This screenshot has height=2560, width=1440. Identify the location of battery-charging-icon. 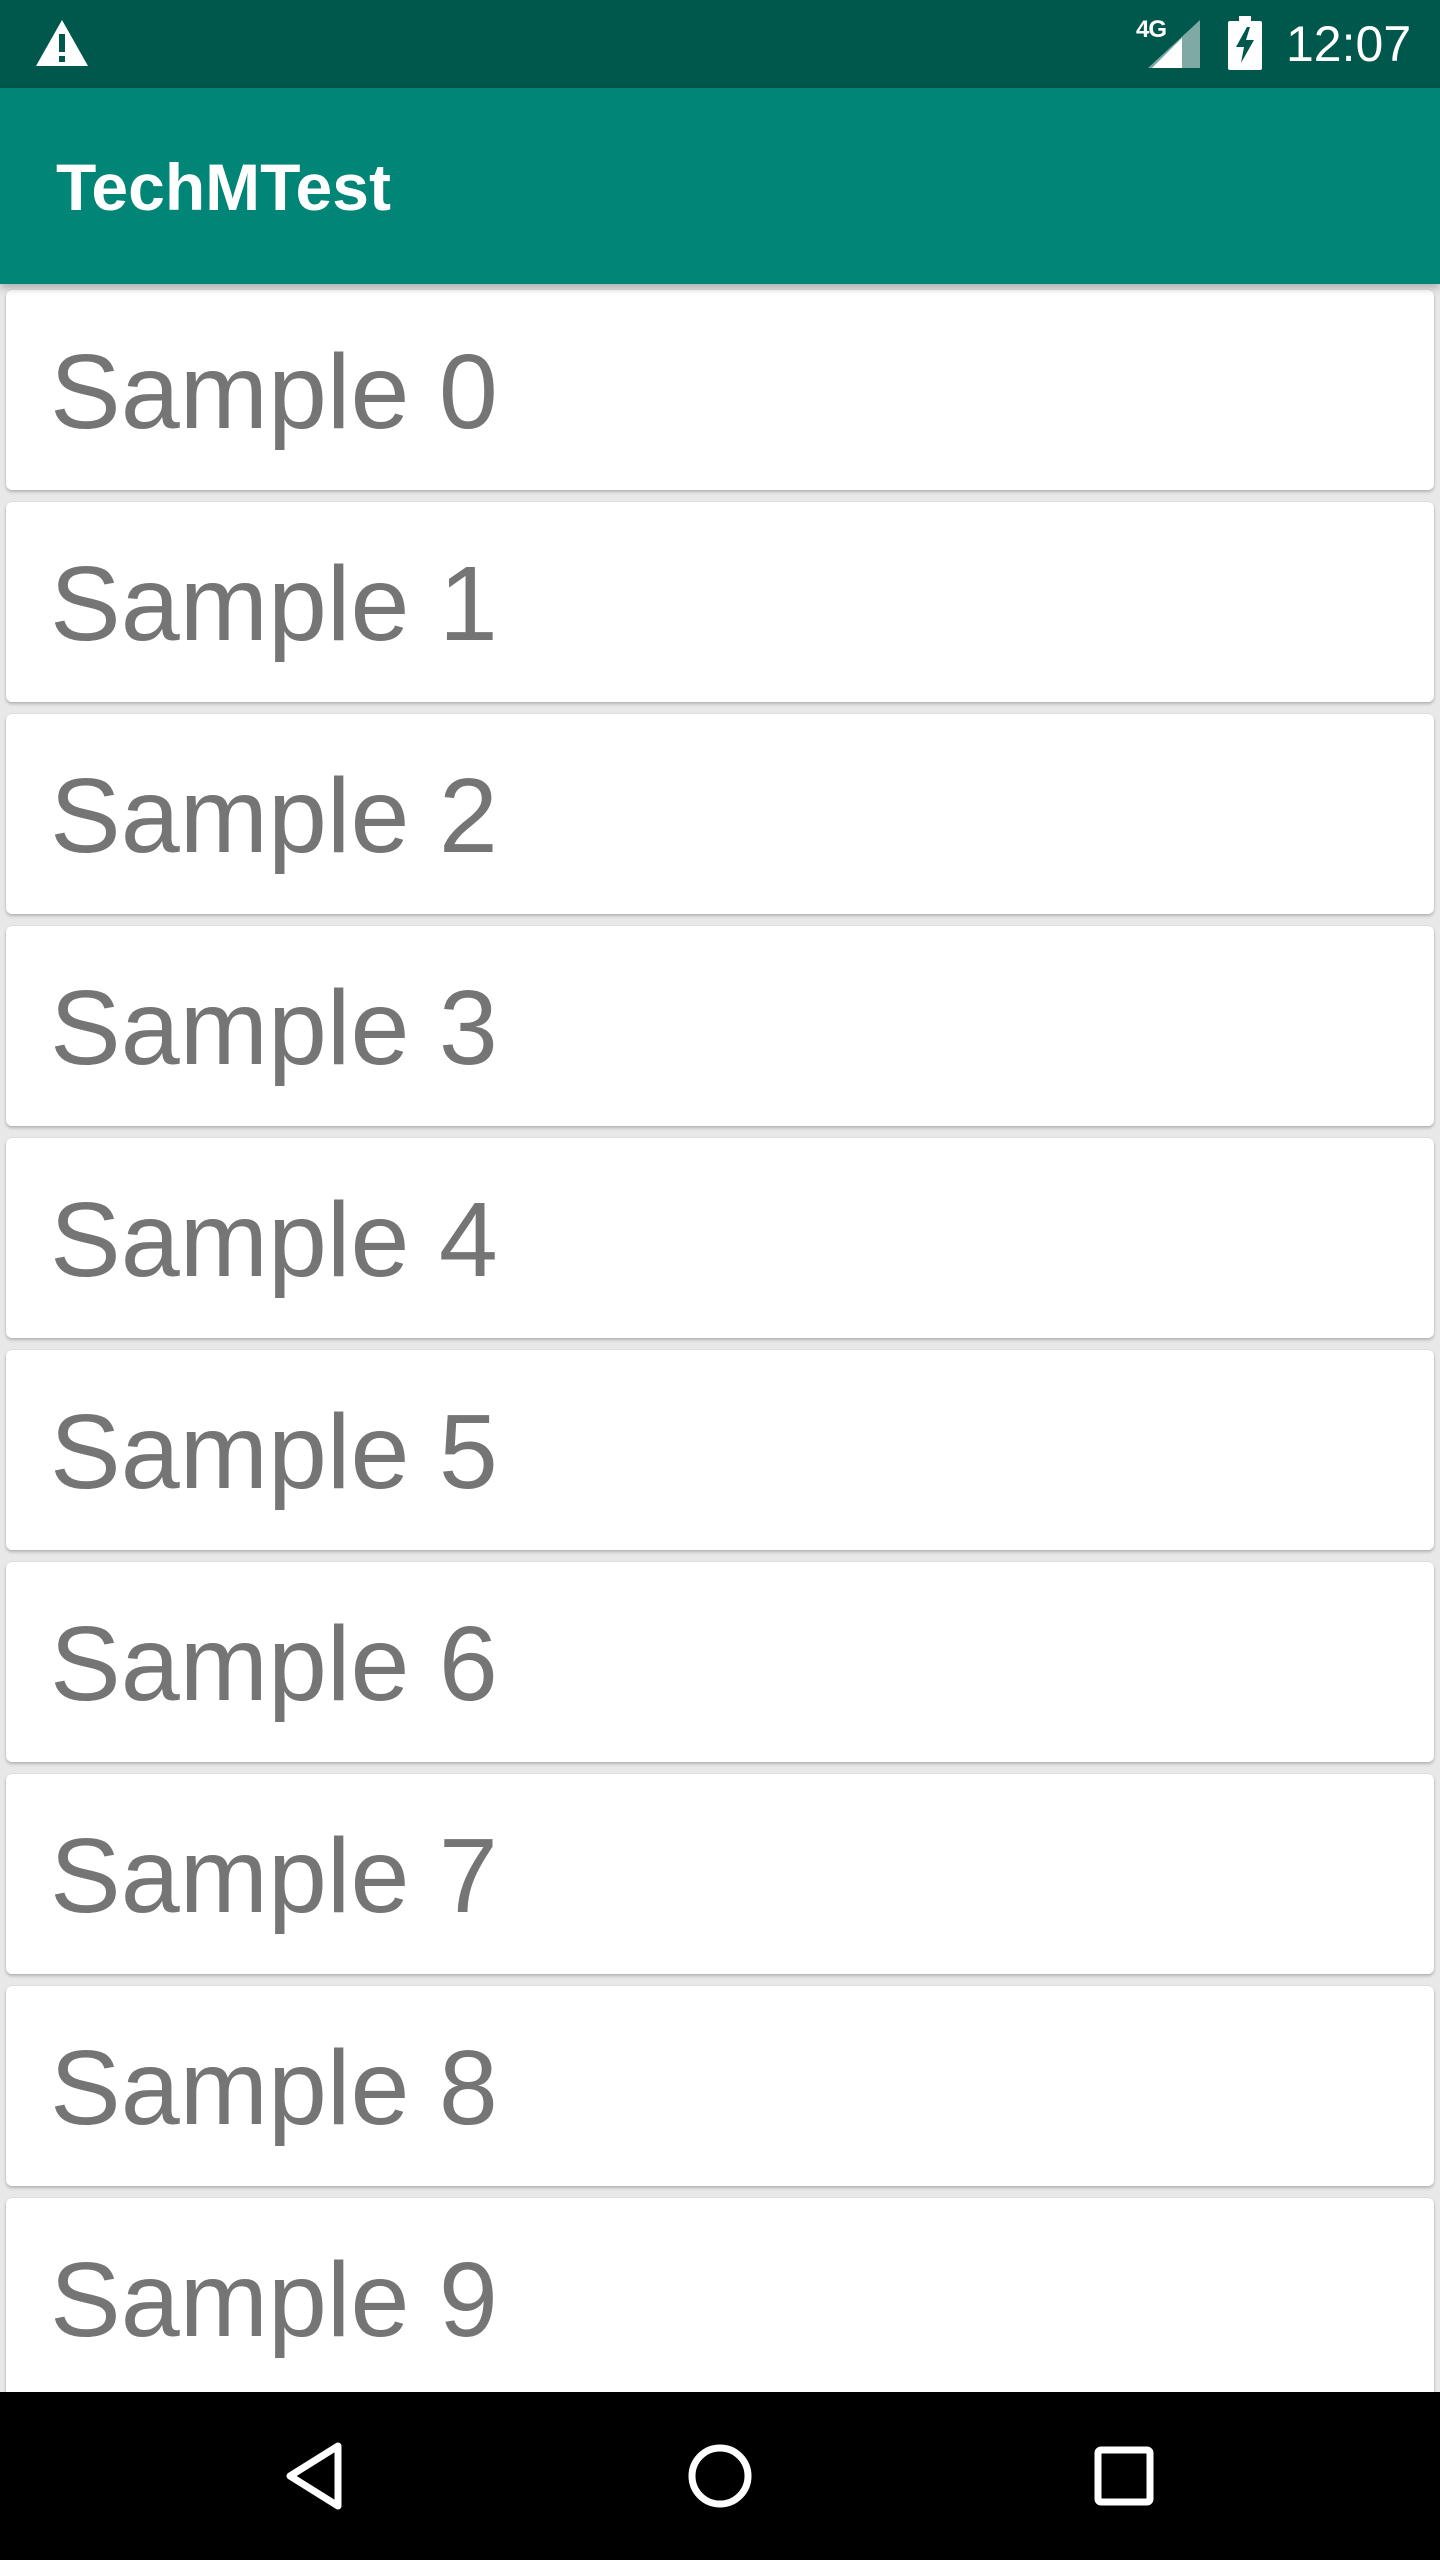
(1245, 43).